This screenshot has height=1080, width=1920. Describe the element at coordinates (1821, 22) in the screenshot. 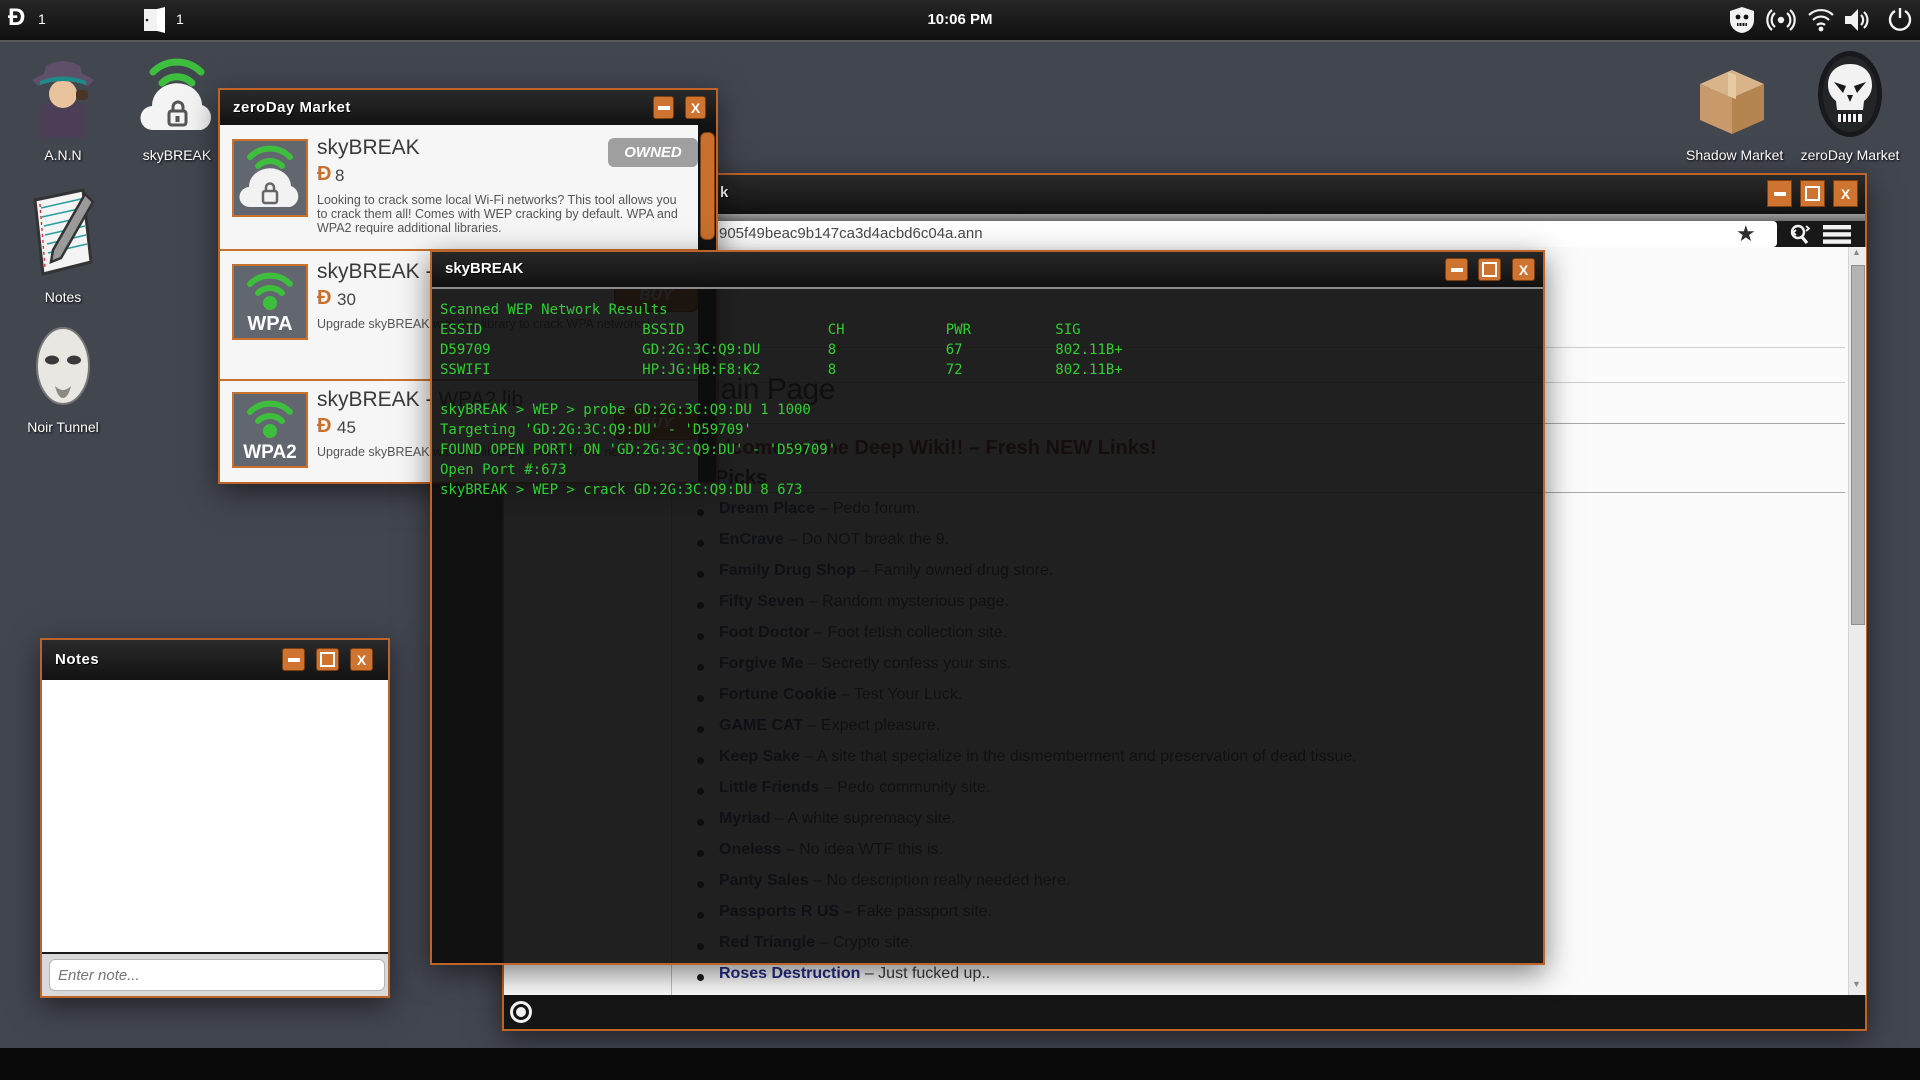

I see `wifi-icon` at that location.